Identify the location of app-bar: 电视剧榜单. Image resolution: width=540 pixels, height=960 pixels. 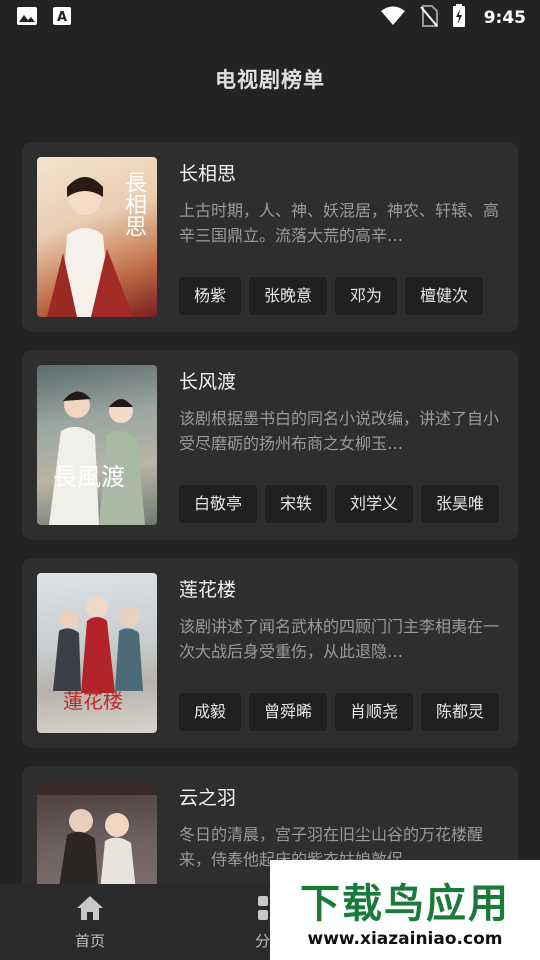
(270, 79).